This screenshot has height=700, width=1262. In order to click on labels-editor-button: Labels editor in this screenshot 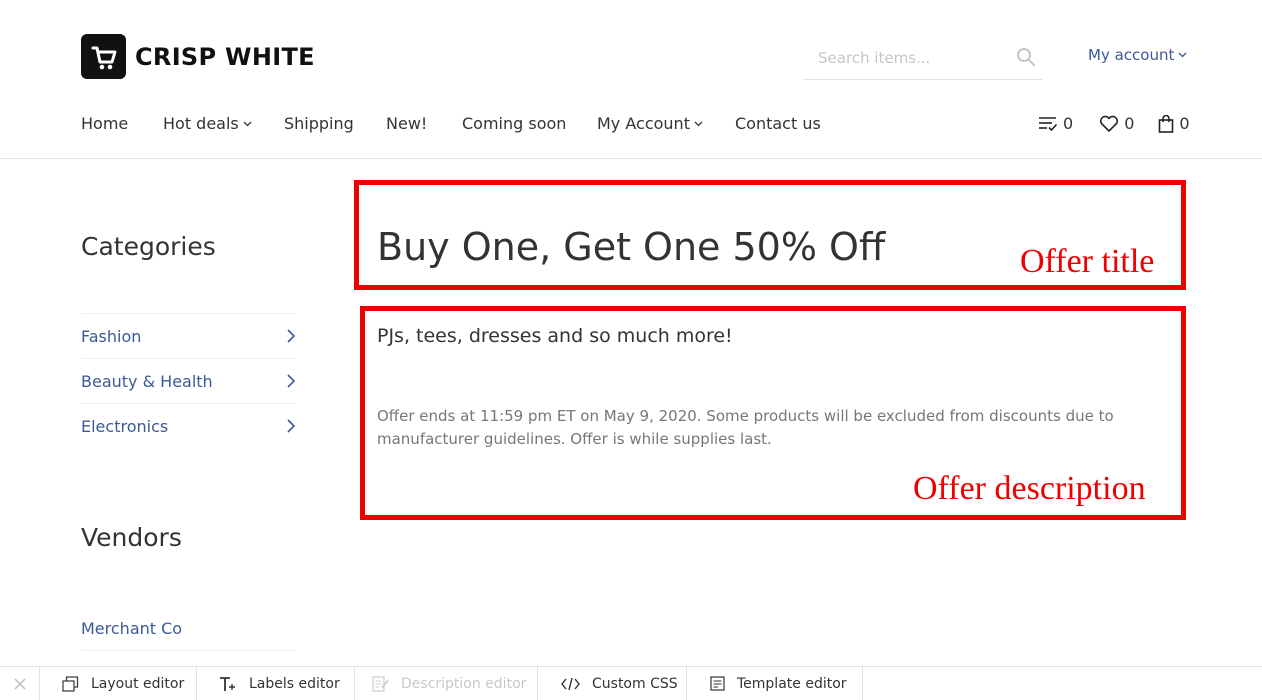, I will do `click(276, 683)`.